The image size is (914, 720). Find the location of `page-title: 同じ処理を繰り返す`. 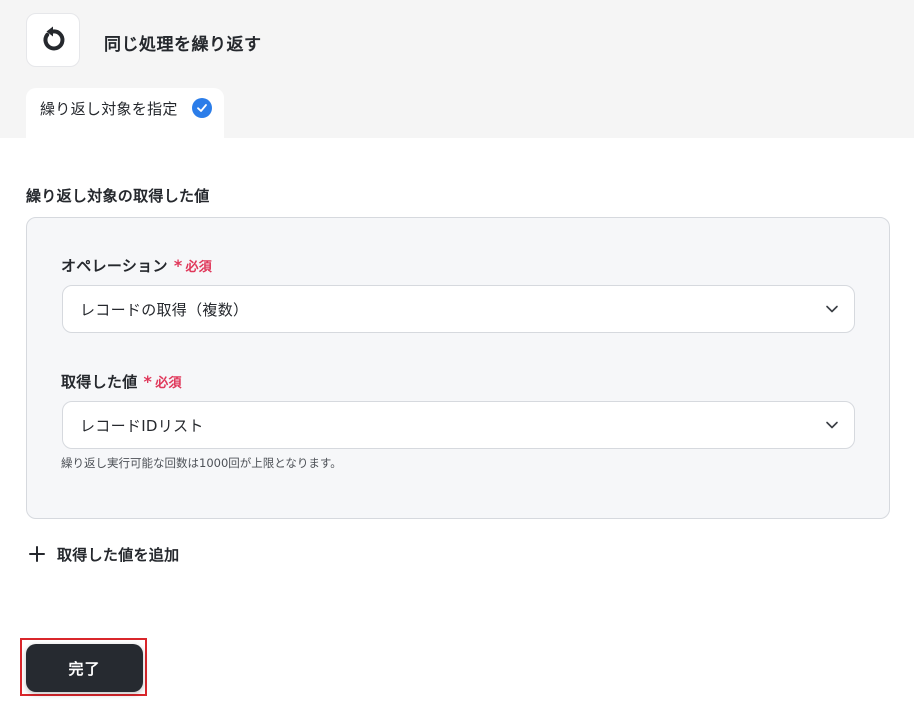

page-title: 同じ処理を繰り返す is located at coordinates (183, 45).